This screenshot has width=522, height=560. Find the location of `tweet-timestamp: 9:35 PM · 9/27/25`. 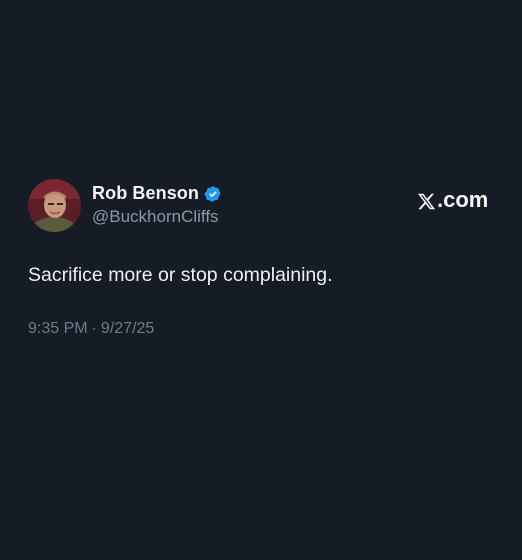

tweet-timestamp: 9:35 PM · 9/27/25 is located at coordinates (91, 329).